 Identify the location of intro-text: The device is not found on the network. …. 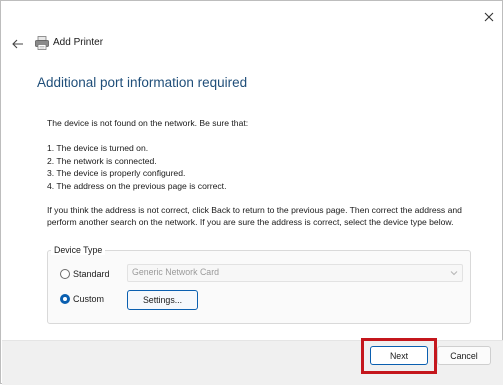
(148, 123).